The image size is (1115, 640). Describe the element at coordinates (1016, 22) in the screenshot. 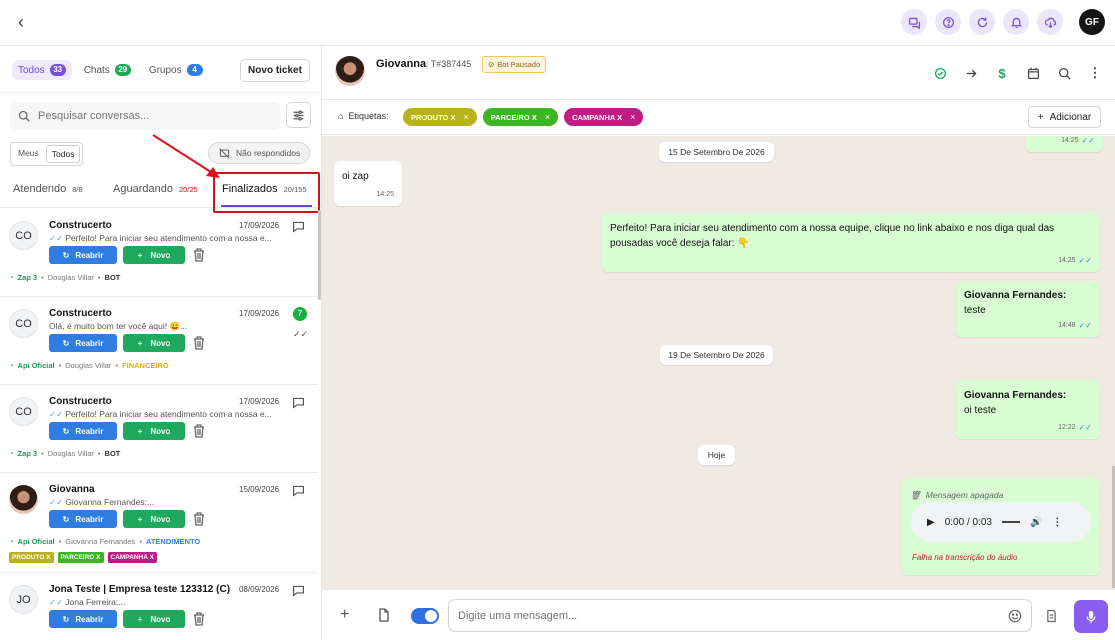

I see `bell-icon` at that location.